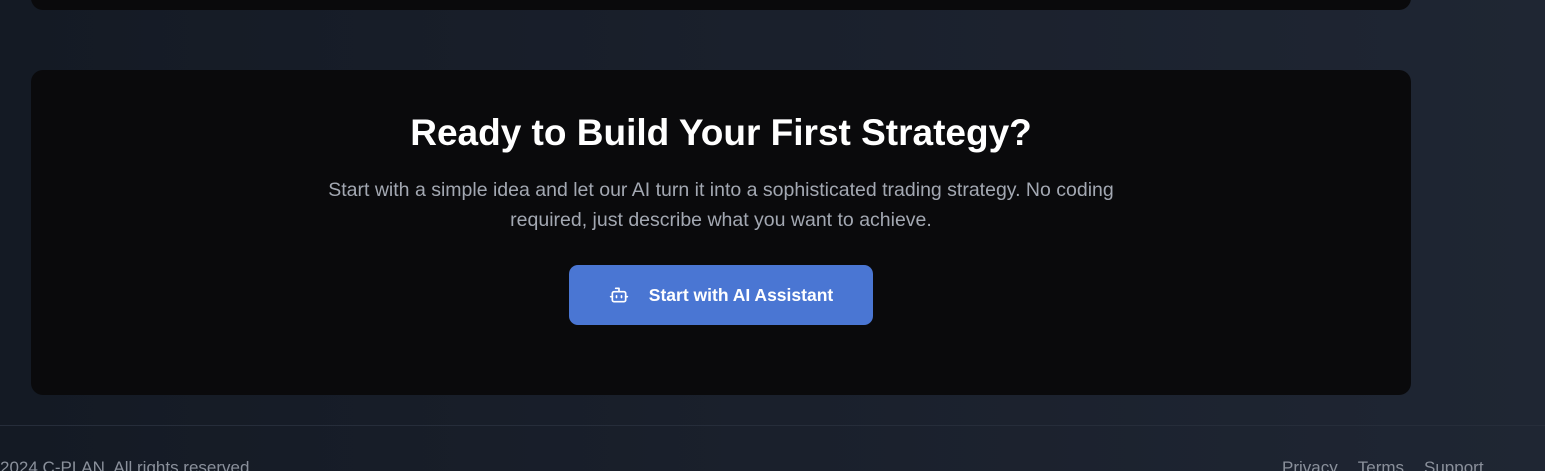  I want to click on footer-link-terms: Terms, so click(1381, 464).